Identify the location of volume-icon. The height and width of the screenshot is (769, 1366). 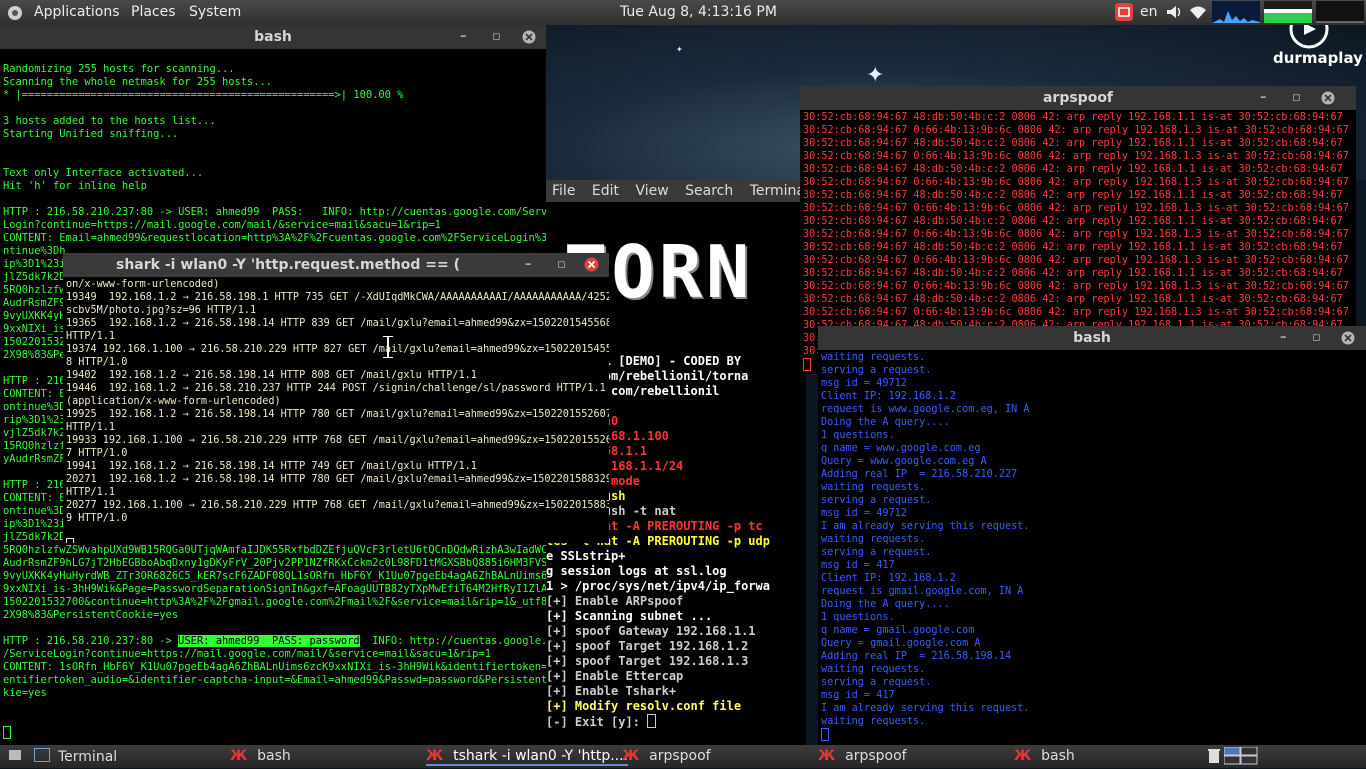
(1174, 14).